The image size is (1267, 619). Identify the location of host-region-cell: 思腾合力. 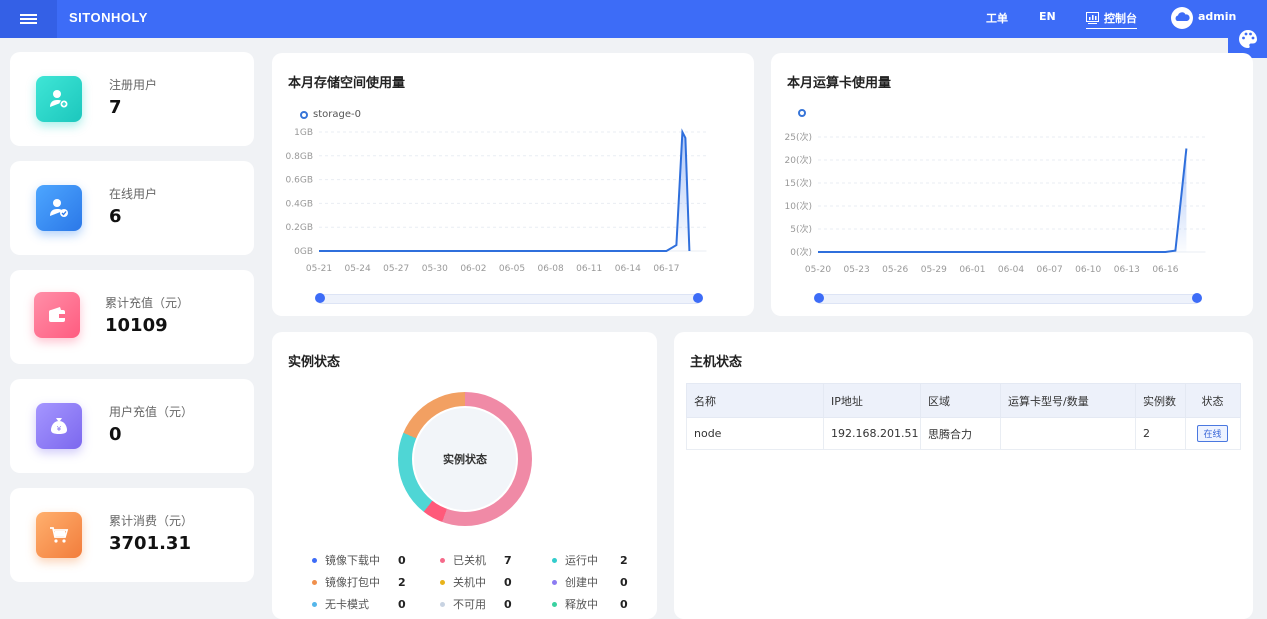
(960, 433).